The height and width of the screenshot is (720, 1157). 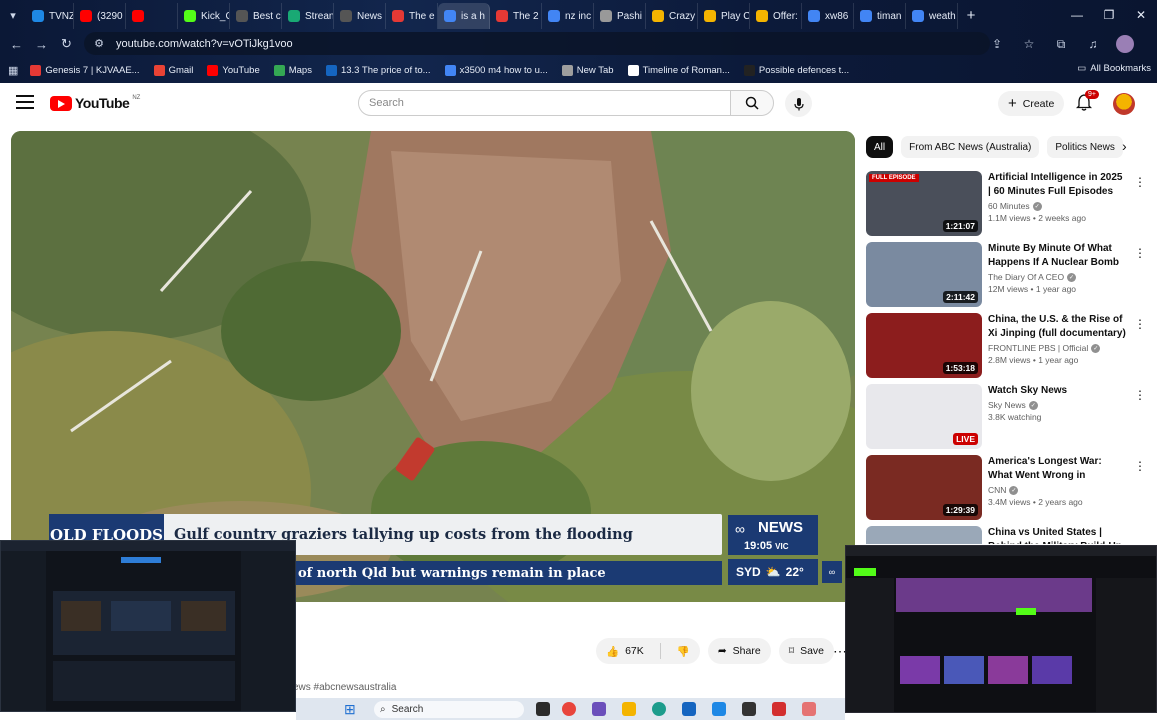 What do you see at coordinates (308, 16) in the screenshot?
I see `browser-tab: Strean` at bounding box center [308, 16].